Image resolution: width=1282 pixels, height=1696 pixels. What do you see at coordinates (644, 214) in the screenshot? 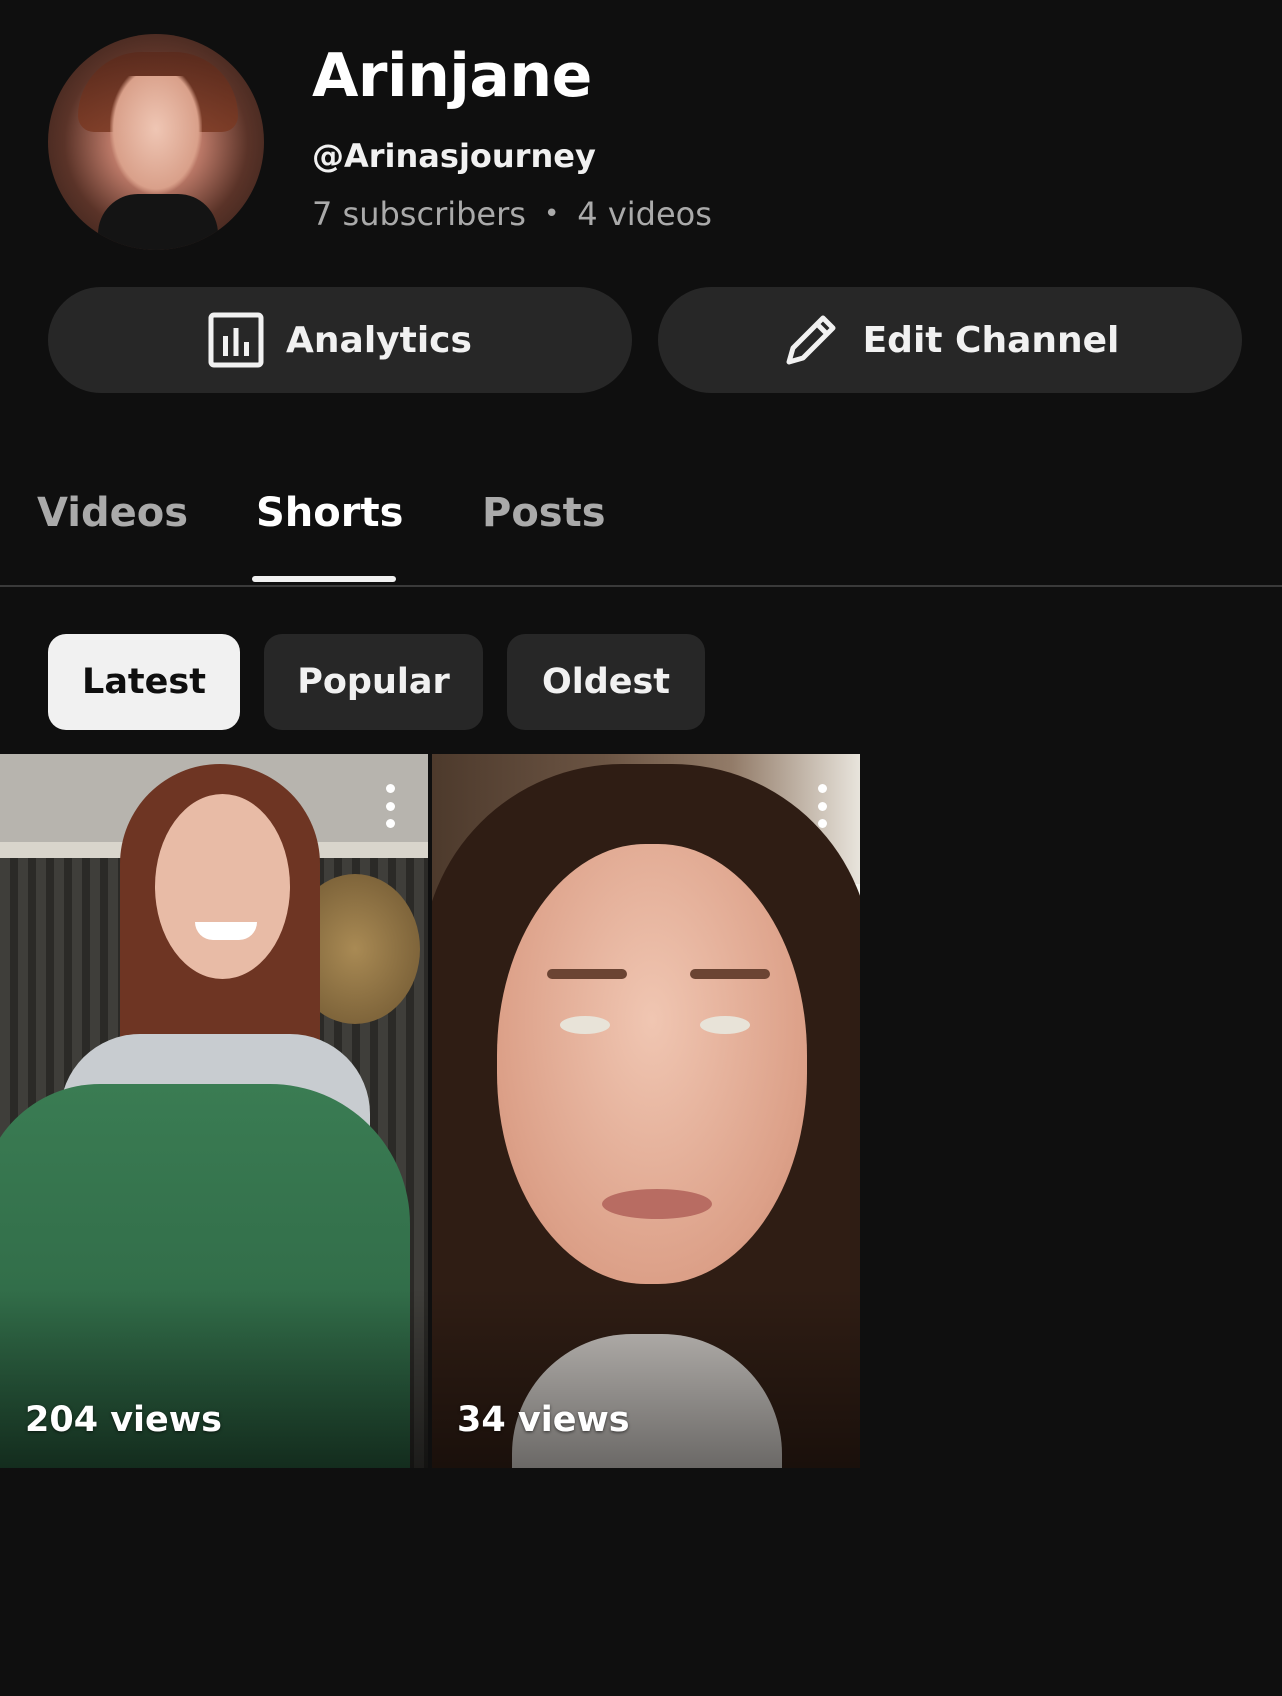
I see `video-count: 4 videos` at bounding box center [644, 214].